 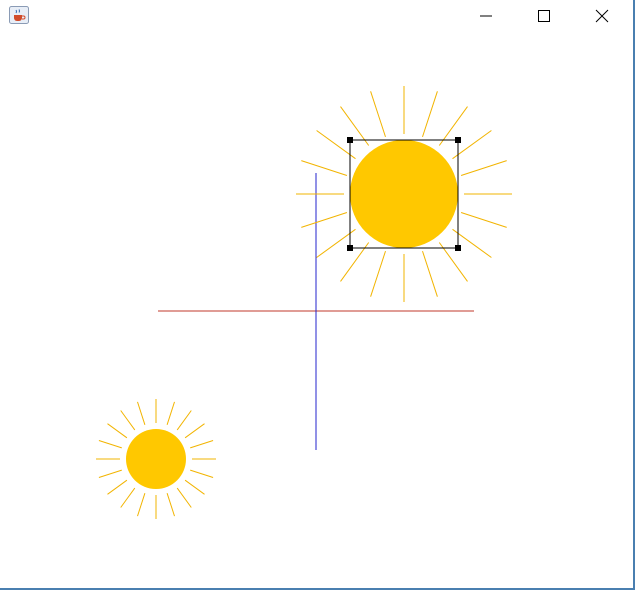 I want to click on minimize-button, so click(x=486, y=16).